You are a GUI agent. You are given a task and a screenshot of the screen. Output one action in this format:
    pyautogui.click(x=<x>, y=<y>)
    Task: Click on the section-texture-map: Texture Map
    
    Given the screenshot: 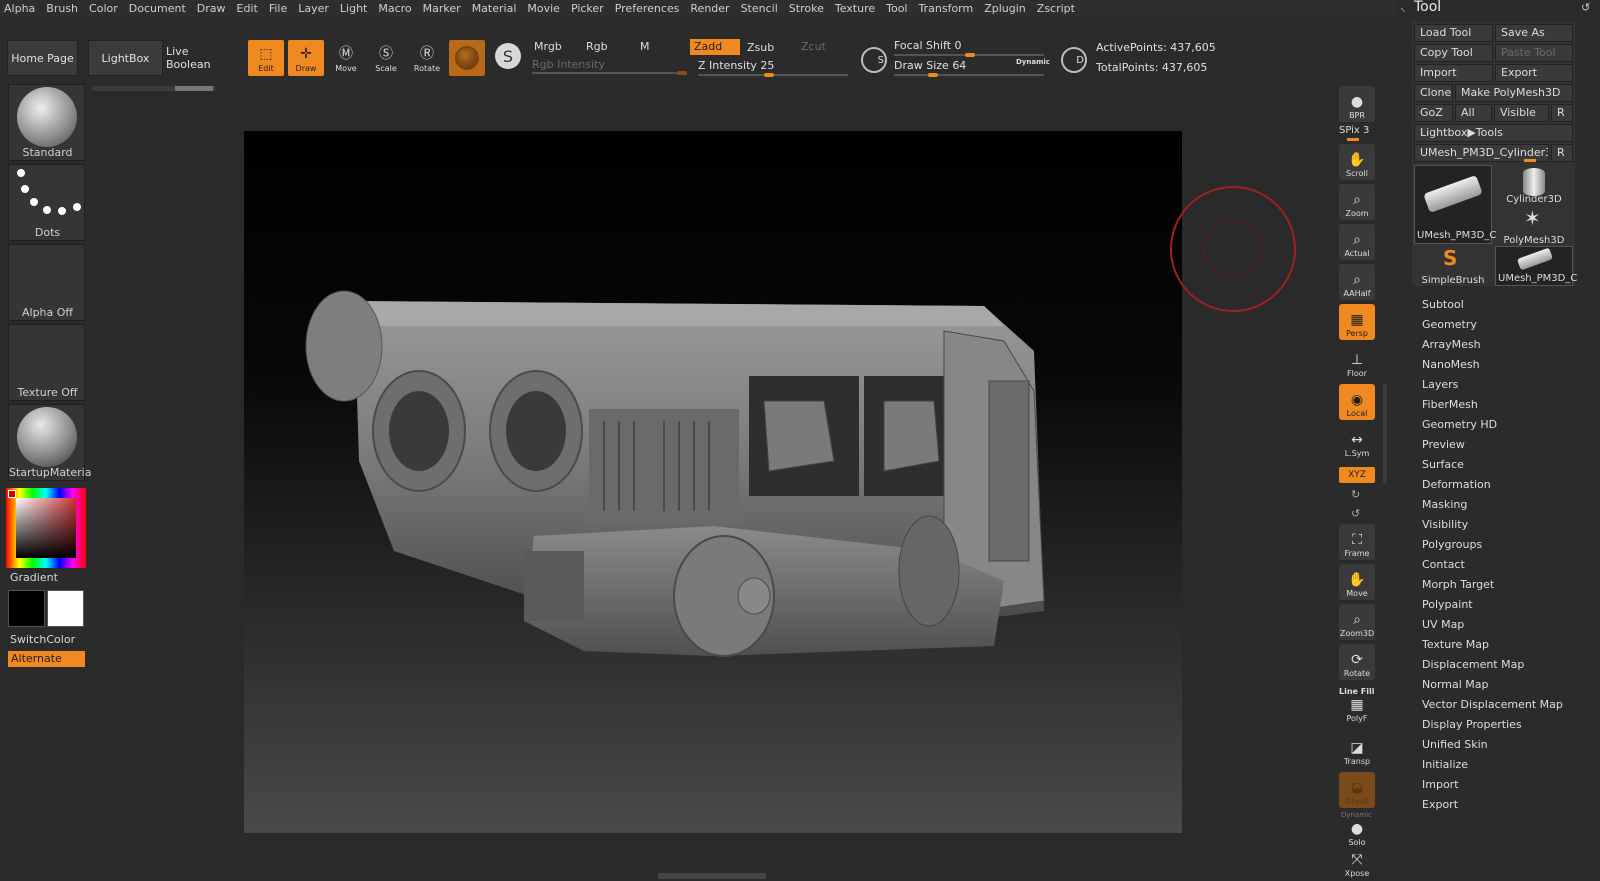 What is the action you would take?
    pyautogui.click(x=1455, y=644)
    